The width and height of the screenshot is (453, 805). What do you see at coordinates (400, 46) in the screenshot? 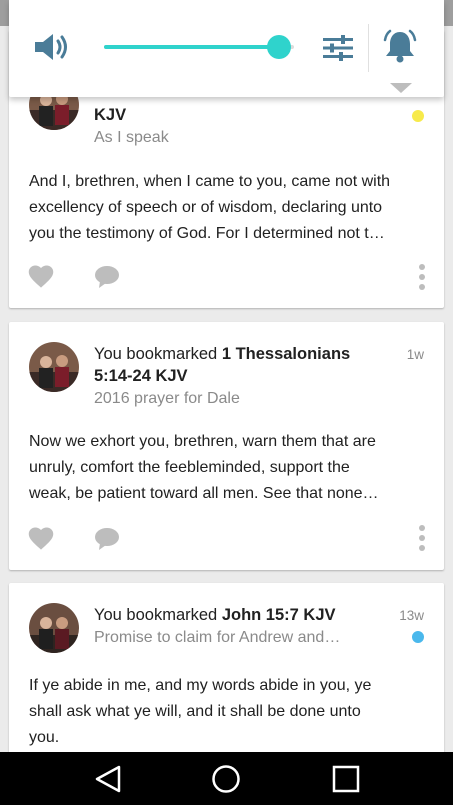
I see `bell-icon` at bounding box center [400, 46].